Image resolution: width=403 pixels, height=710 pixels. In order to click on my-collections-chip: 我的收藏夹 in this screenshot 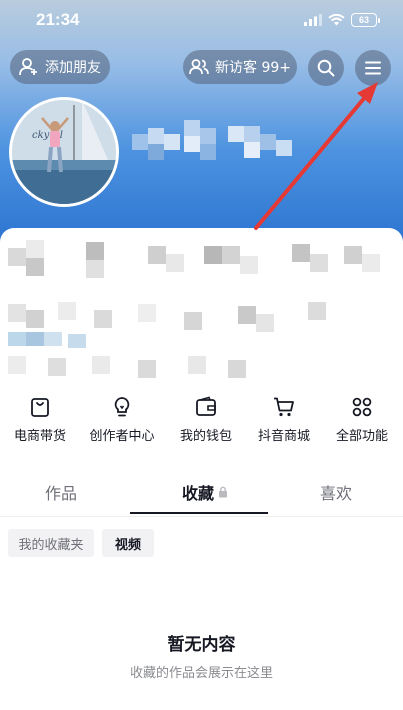, I will do `click(51, 543)`.